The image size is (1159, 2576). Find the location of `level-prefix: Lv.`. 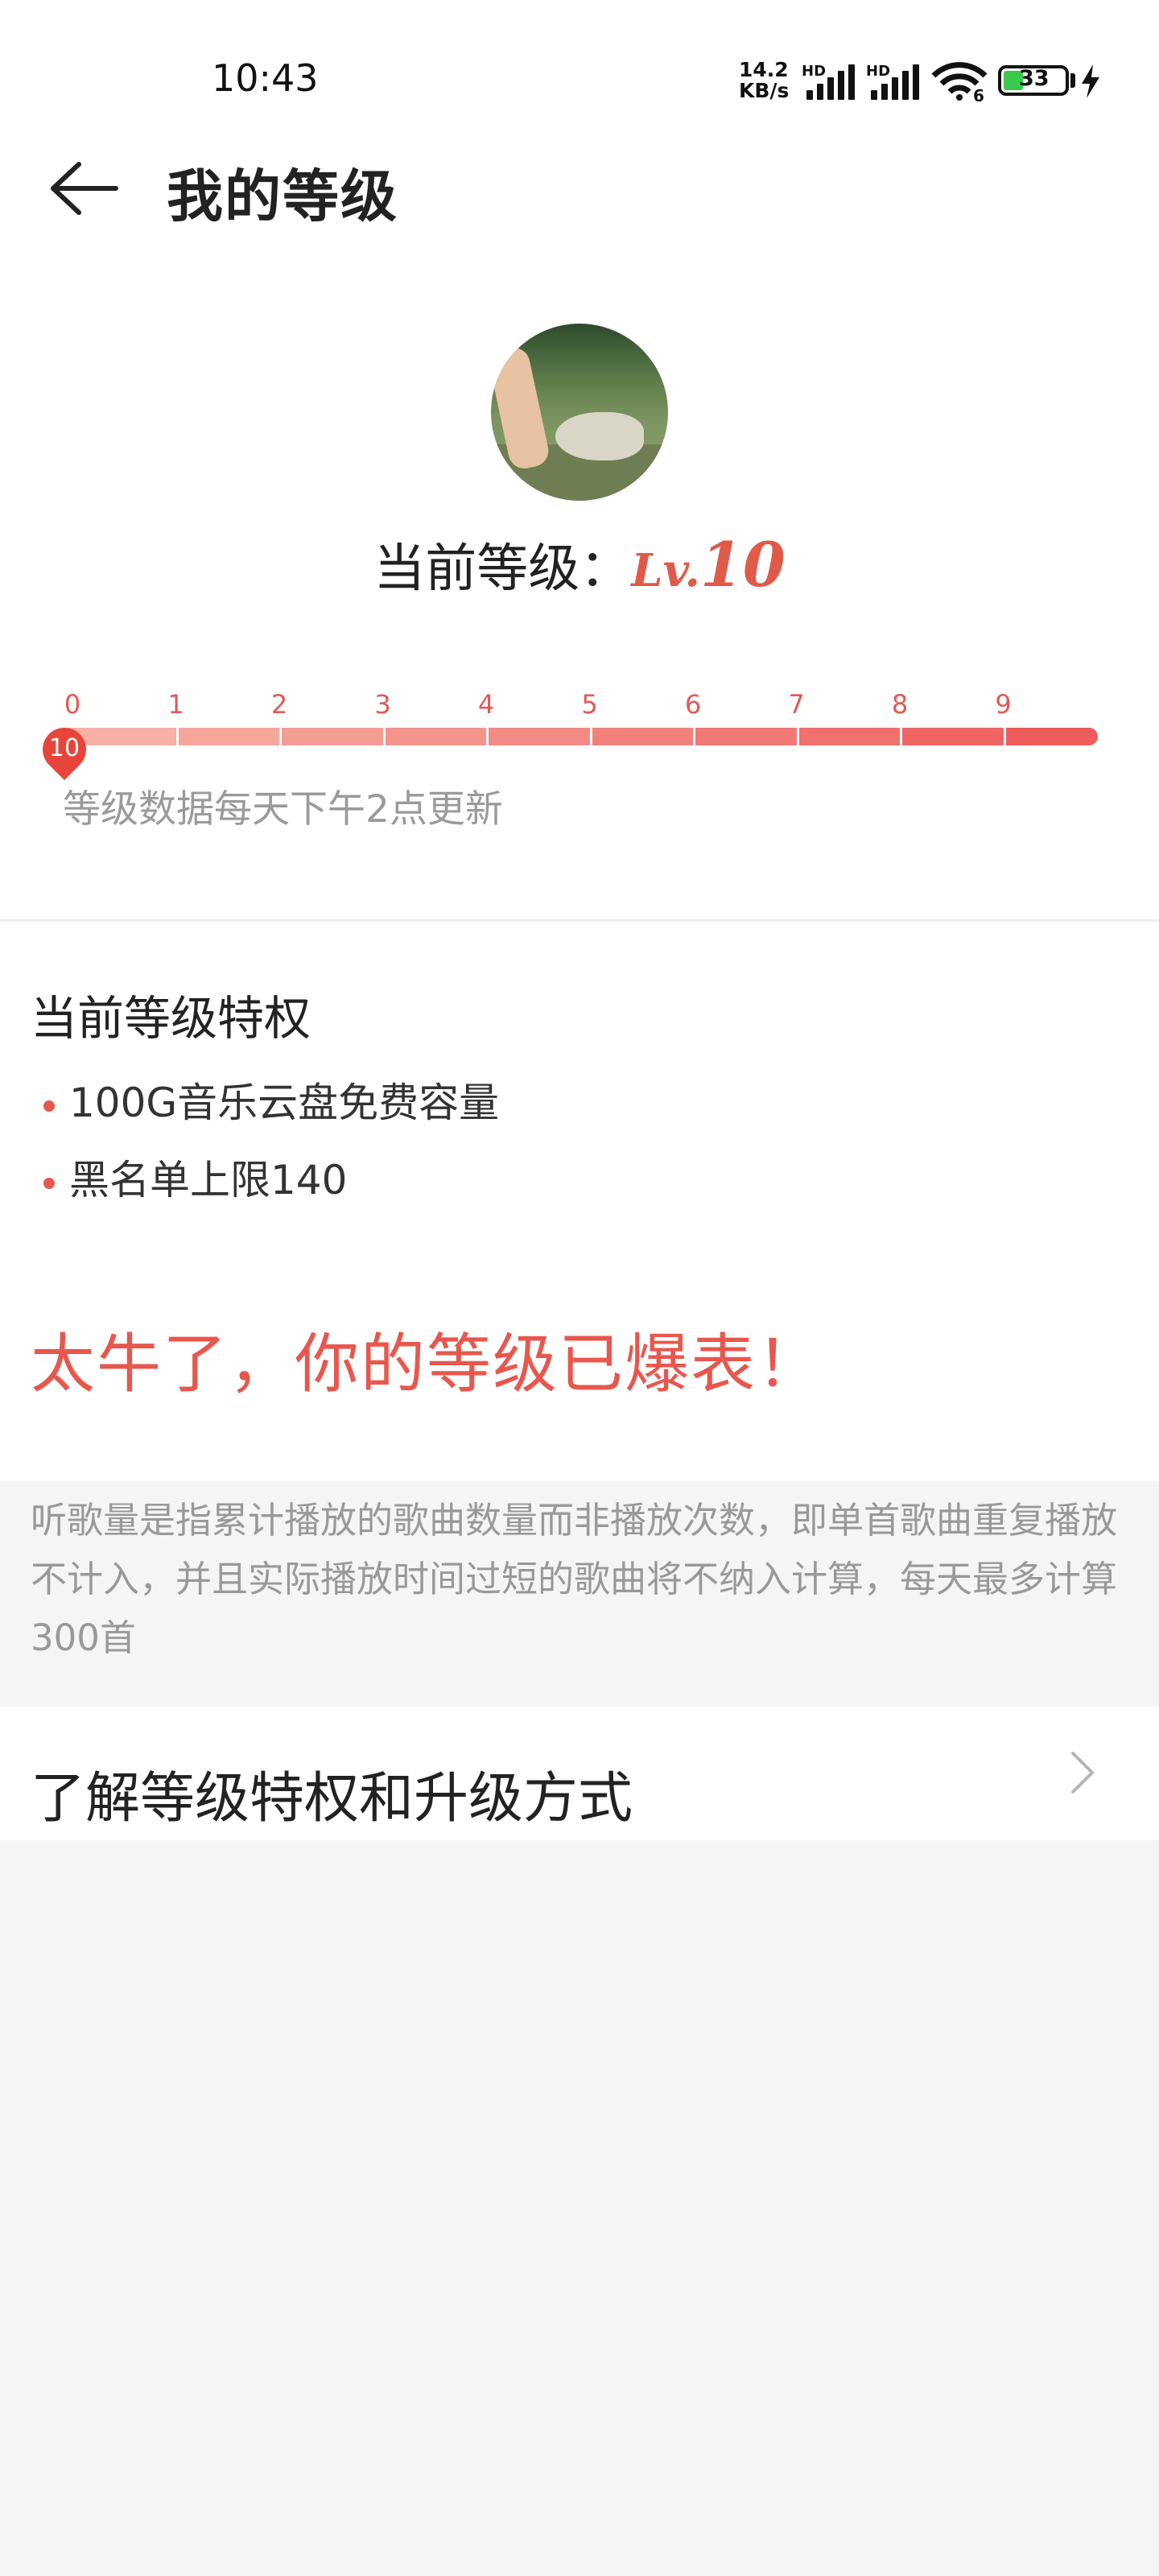

level-prefix: Lv. is located at coordinates (665, 570).